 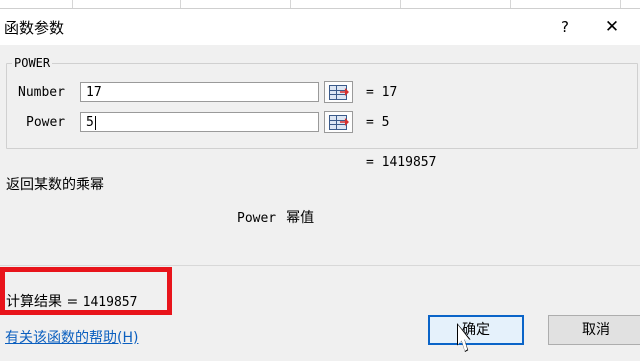 What do you see at coordinates (94, 92) in the screenshot?
I see `number-arg-value: 17` at bounding box center [94, 92].